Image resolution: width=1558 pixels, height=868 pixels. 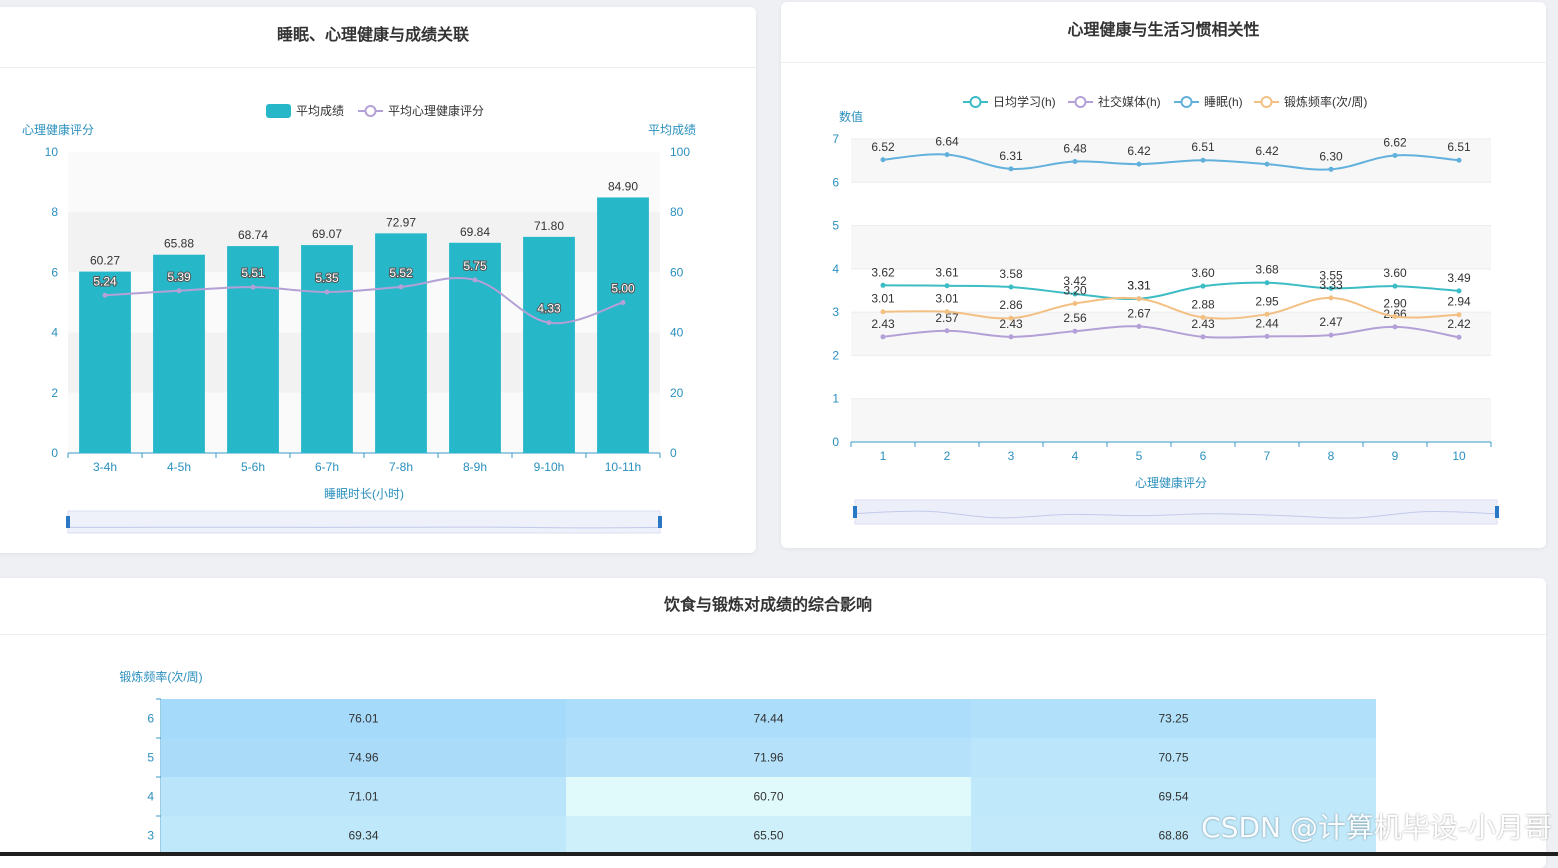 What do you see at coordinates (1011, 305) in the screenshot?
I see `series-data-label-3: 2.86` at bounding box center [1011, 305].